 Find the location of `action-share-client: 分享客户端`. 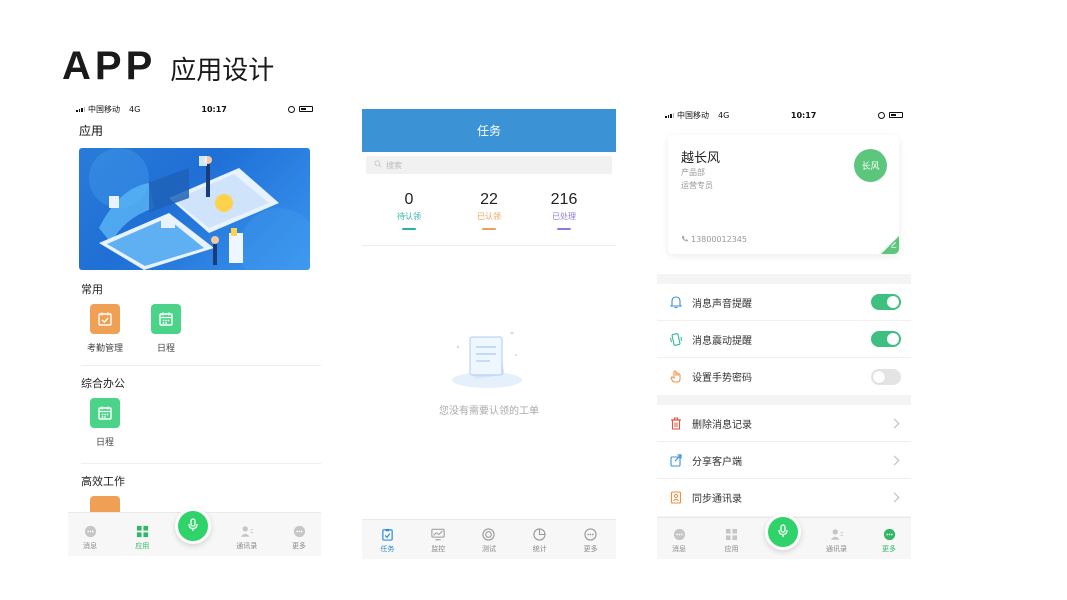

action-share-client: 分享客户端 is located at coordinates (784, 460).